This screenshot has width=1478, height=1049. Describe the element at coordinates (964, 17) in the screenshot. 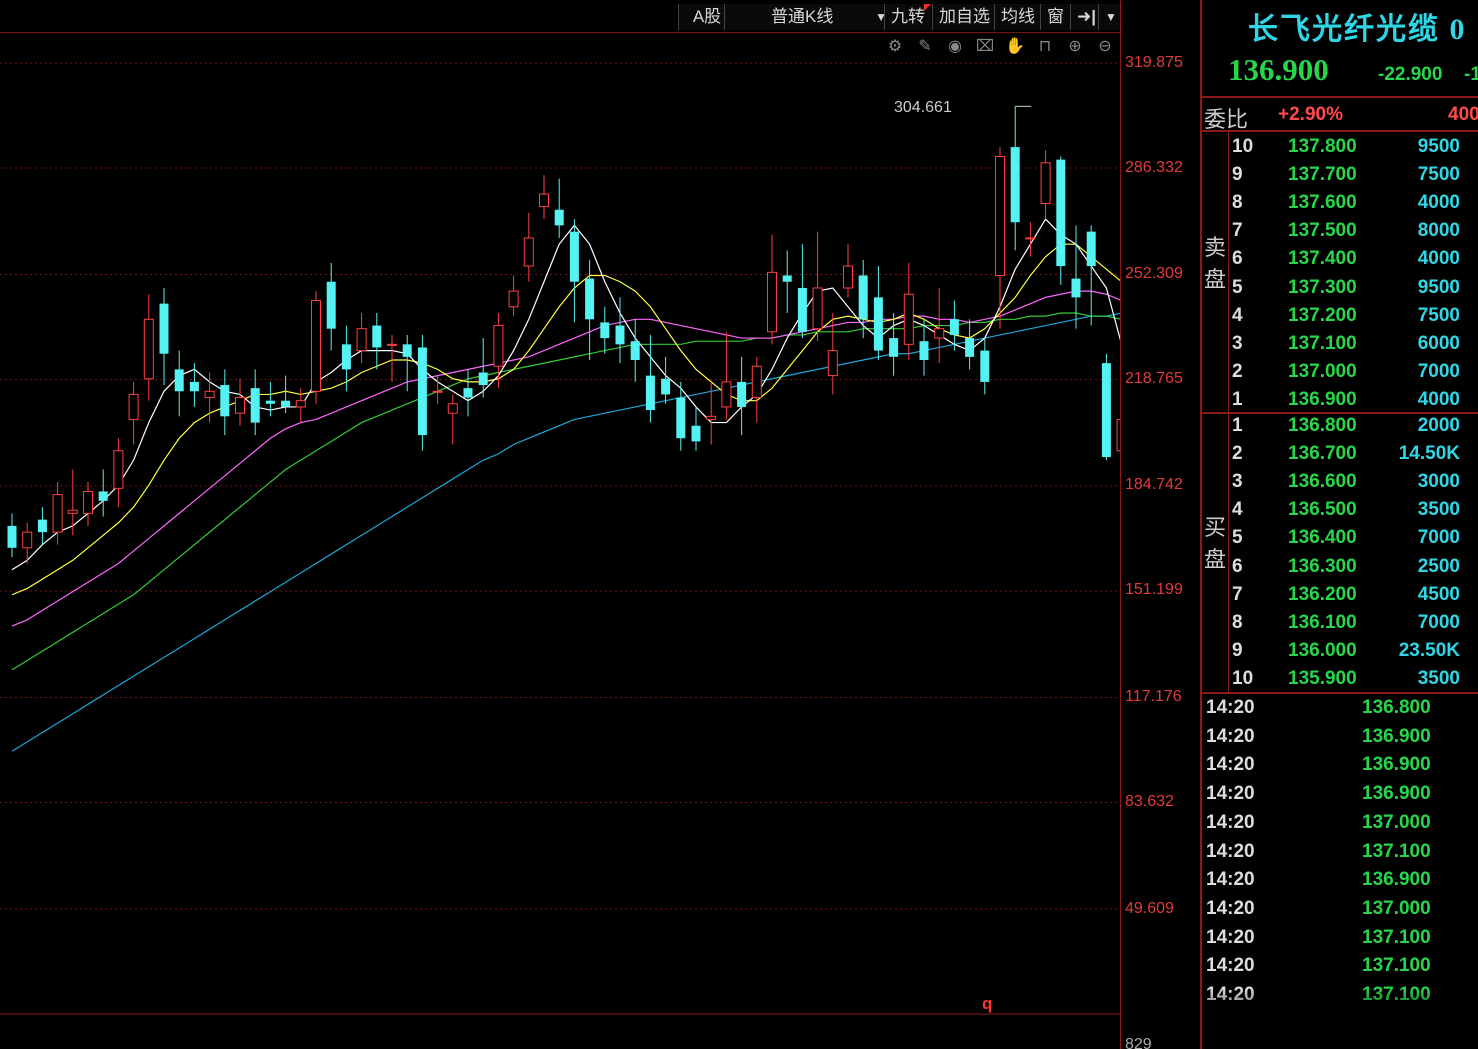

I see `add-watchlist-button: 加自选` at that location.